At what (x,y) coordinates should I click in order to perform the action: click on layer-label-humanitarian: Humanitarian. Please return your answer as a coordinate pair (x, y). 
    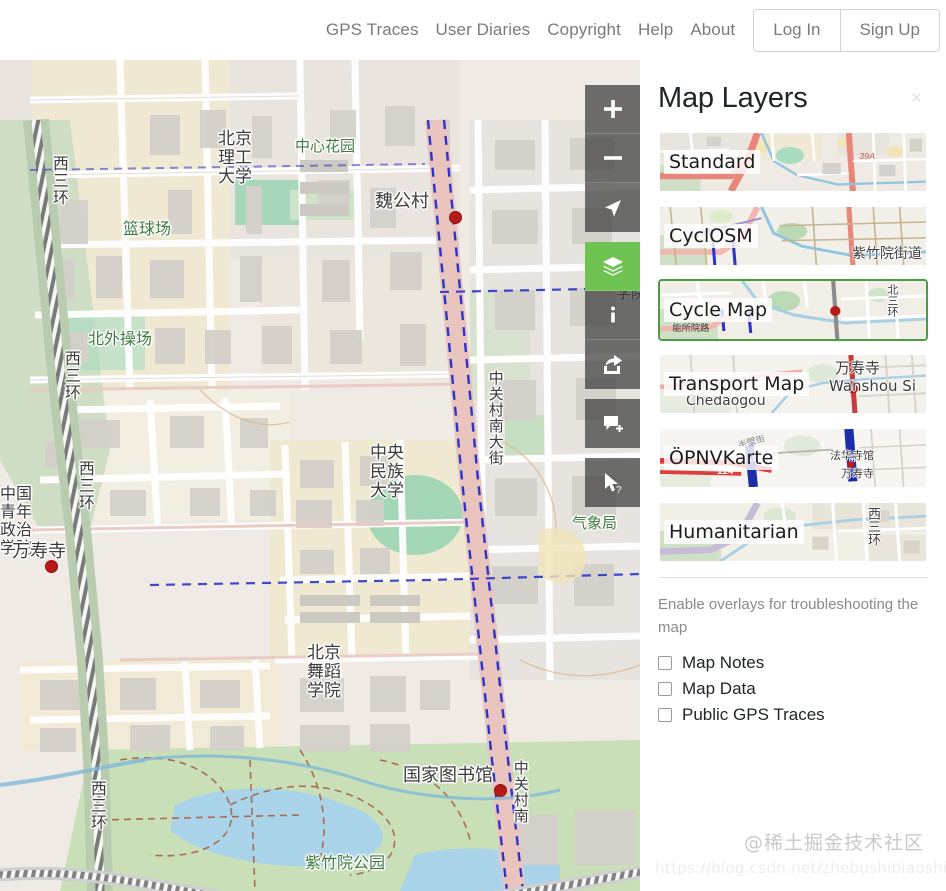
    Looking at the image, I should click on (734, 532).